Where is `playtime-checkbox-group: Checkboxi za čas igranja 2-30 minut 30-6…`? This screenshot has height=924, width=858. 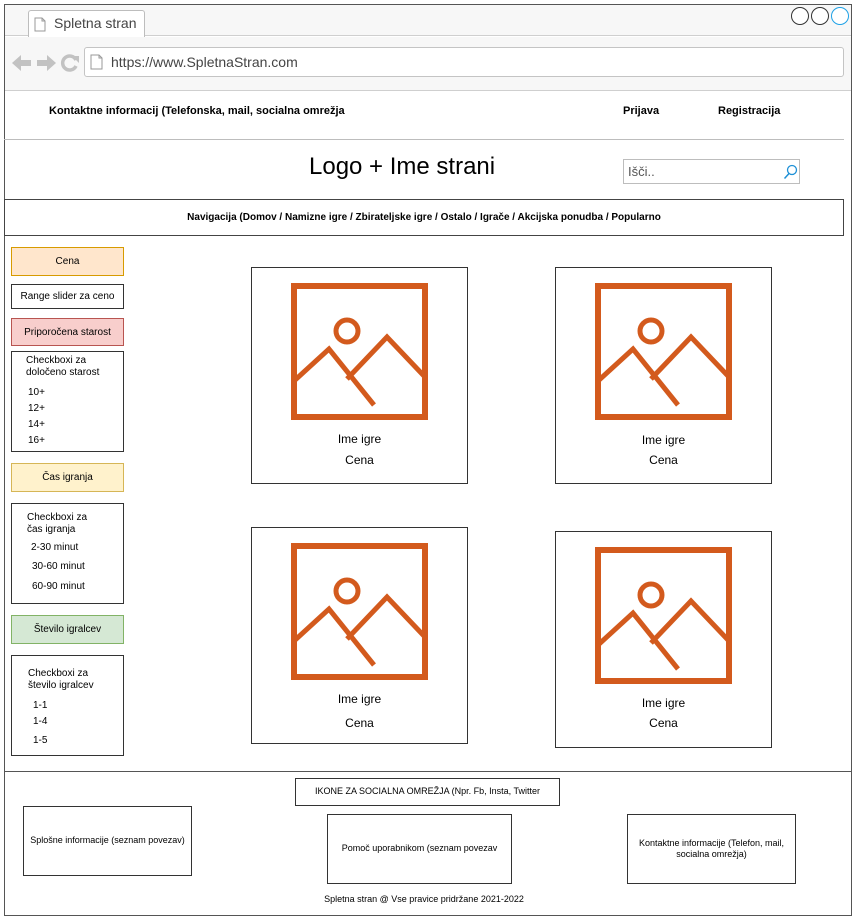
playtime-checkbox-group: Checkboxi za čas igranja 2-30 minut 30-6… is located at coordinates (67, 553).